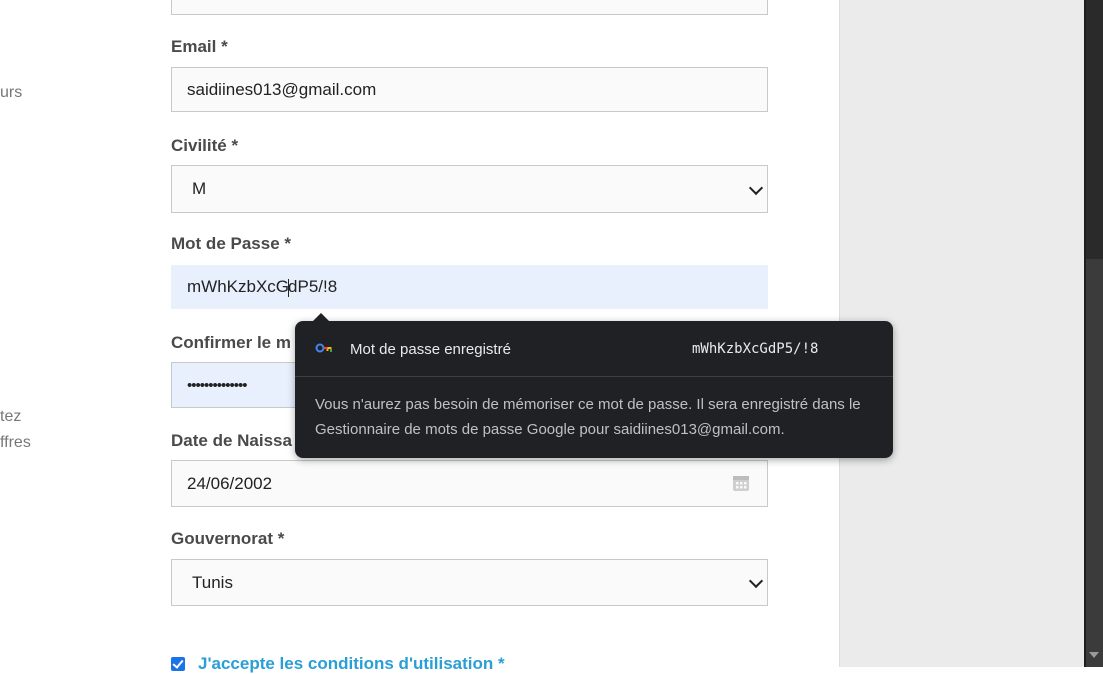 The image size is (1103, 674). Describe the element at coordinates (231, 243) in the screenshot. I see `password-label: Mot de Passe *` at that location.